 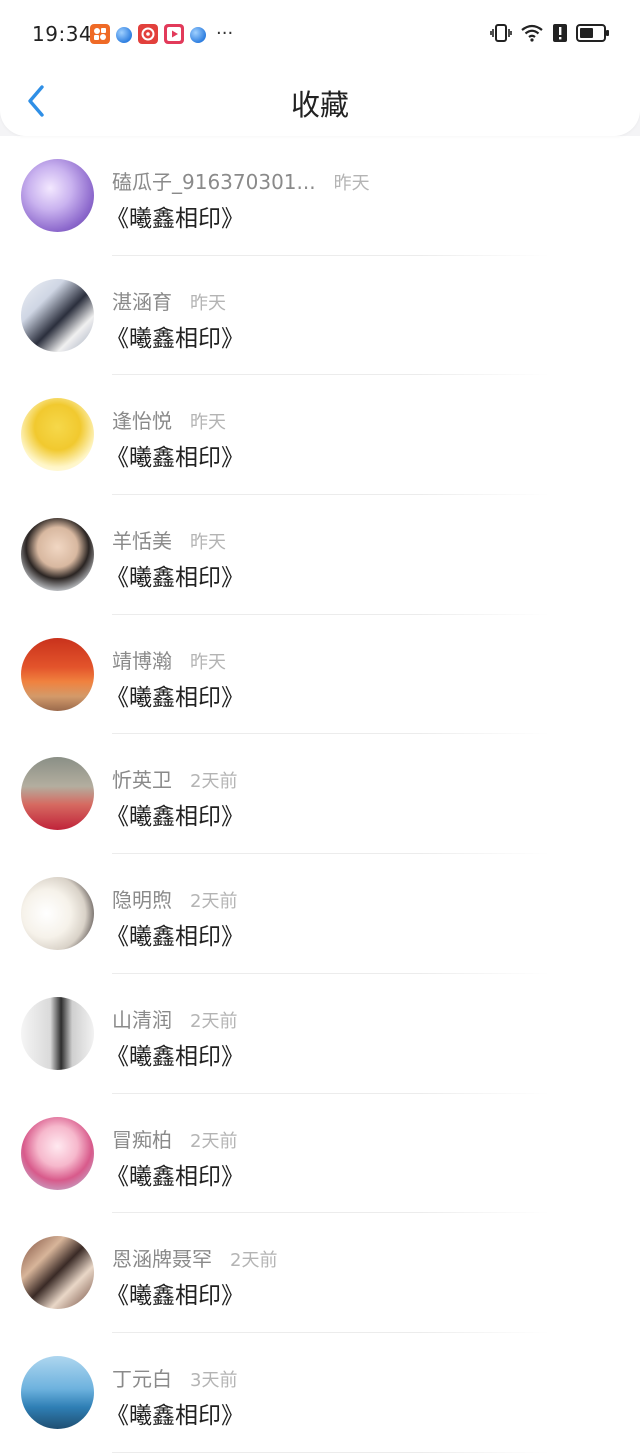 I want to click on list-item: 羊恬美 昨天《曦鑫相印》, so click(x=320, y=555).